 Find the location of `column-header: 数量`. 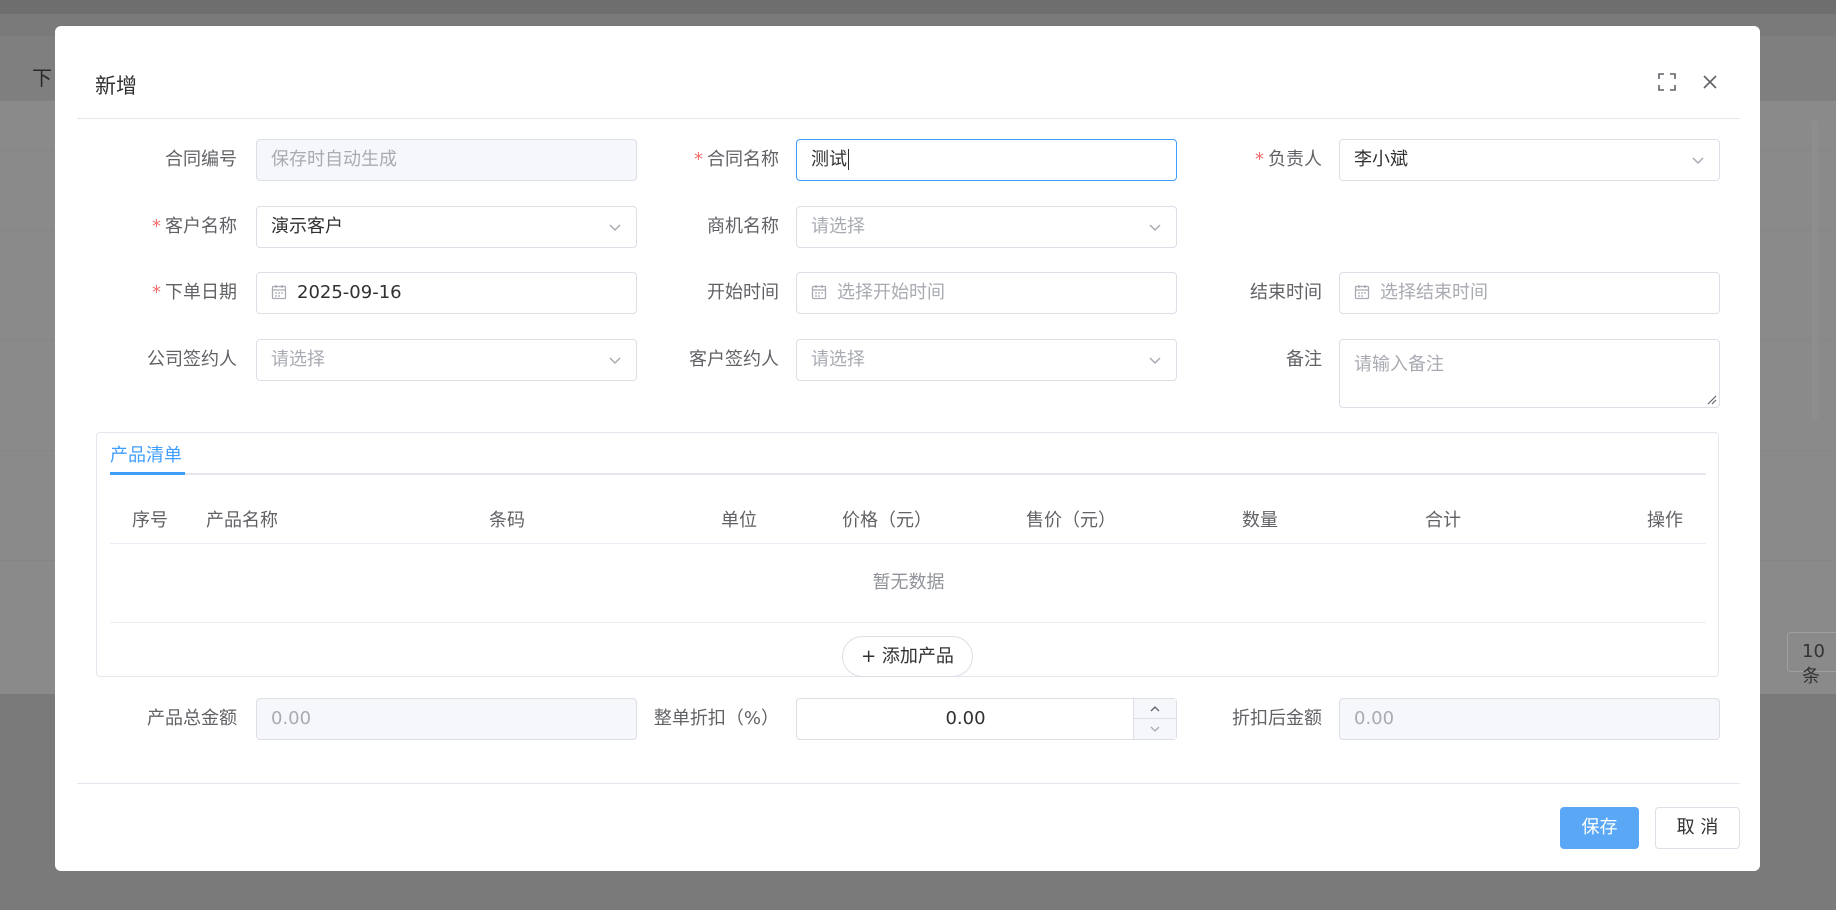

column-header: 数量 is located at coordinates (1260, 520).